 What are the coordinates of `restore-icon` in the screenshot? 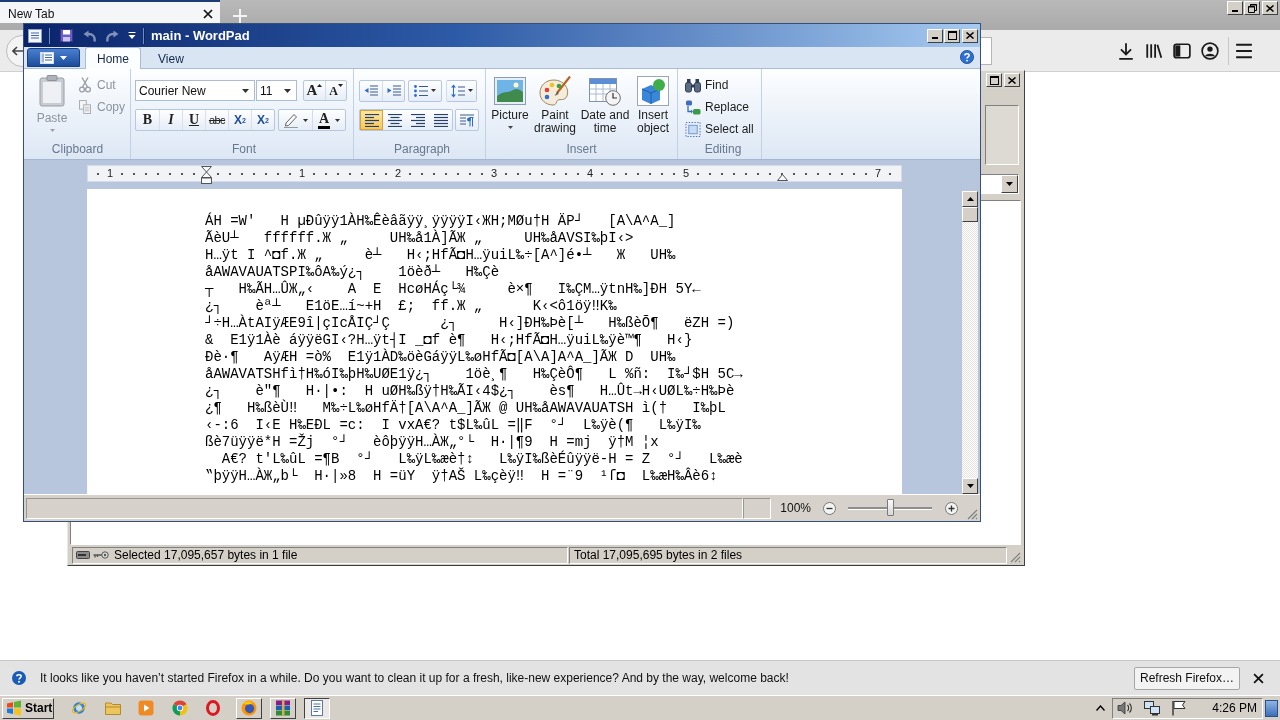 It's located at (1252, 8).